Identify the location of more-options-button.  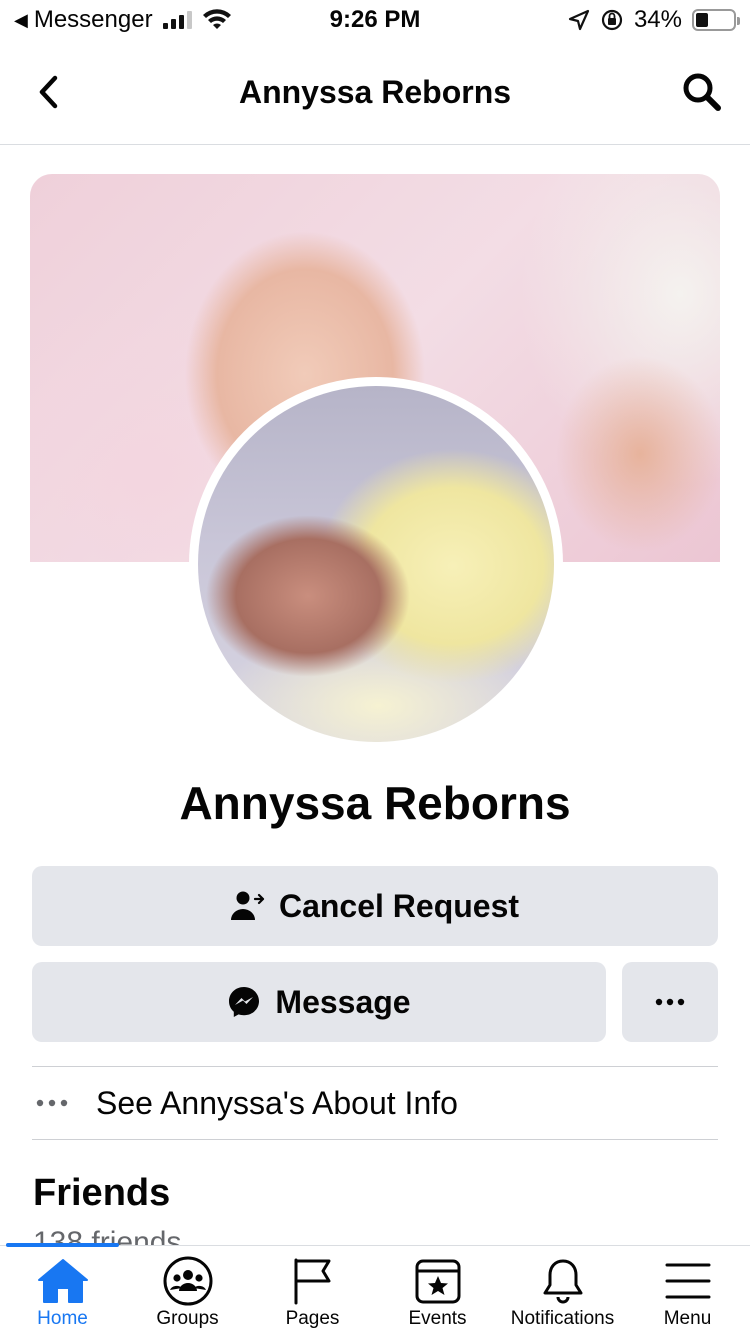
(670, 1002).